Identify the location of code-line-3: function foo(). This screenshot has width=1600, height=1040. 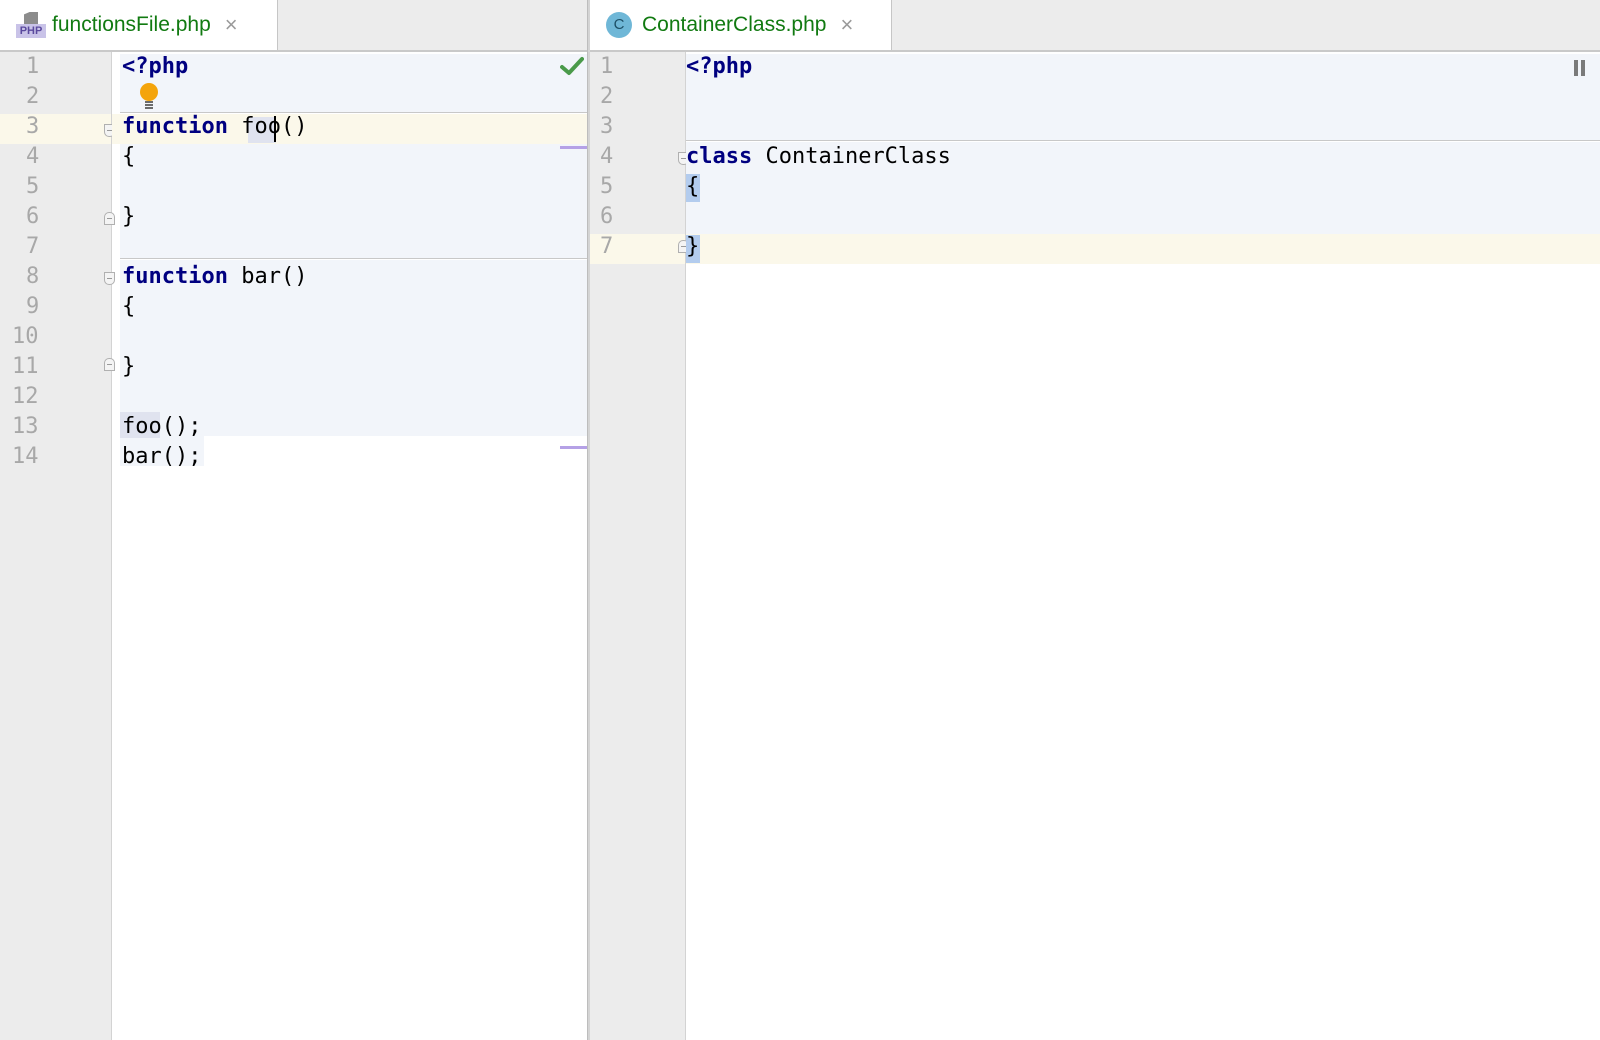
(214, 129).